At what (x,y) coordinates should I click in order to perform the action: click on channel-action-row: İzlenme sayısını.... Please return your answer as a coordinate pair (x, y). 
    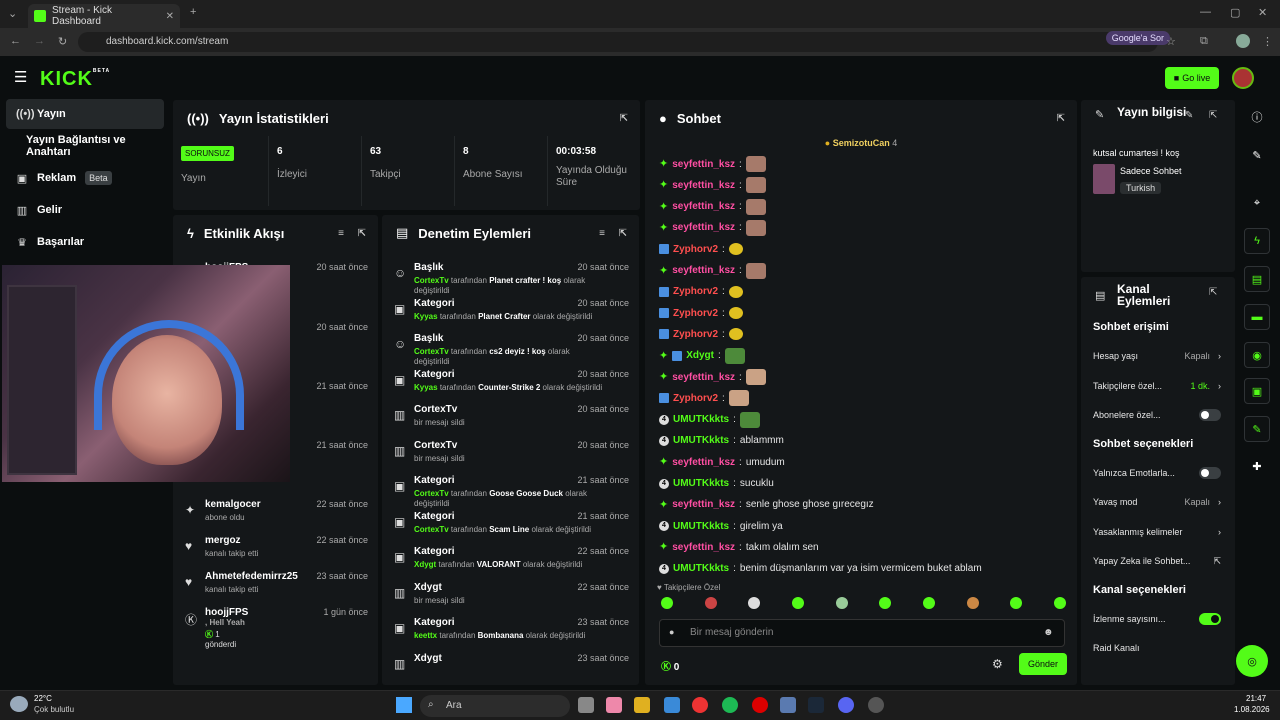
    Looking at the image, I should click on (1158, 619).